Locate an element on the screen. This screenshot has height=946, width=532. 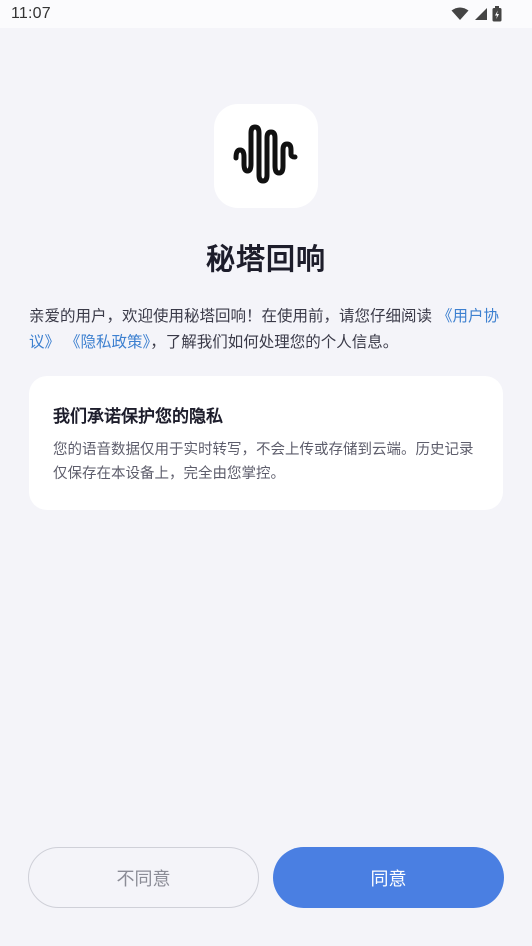
signal-icon is located at coordinates (480, 14).